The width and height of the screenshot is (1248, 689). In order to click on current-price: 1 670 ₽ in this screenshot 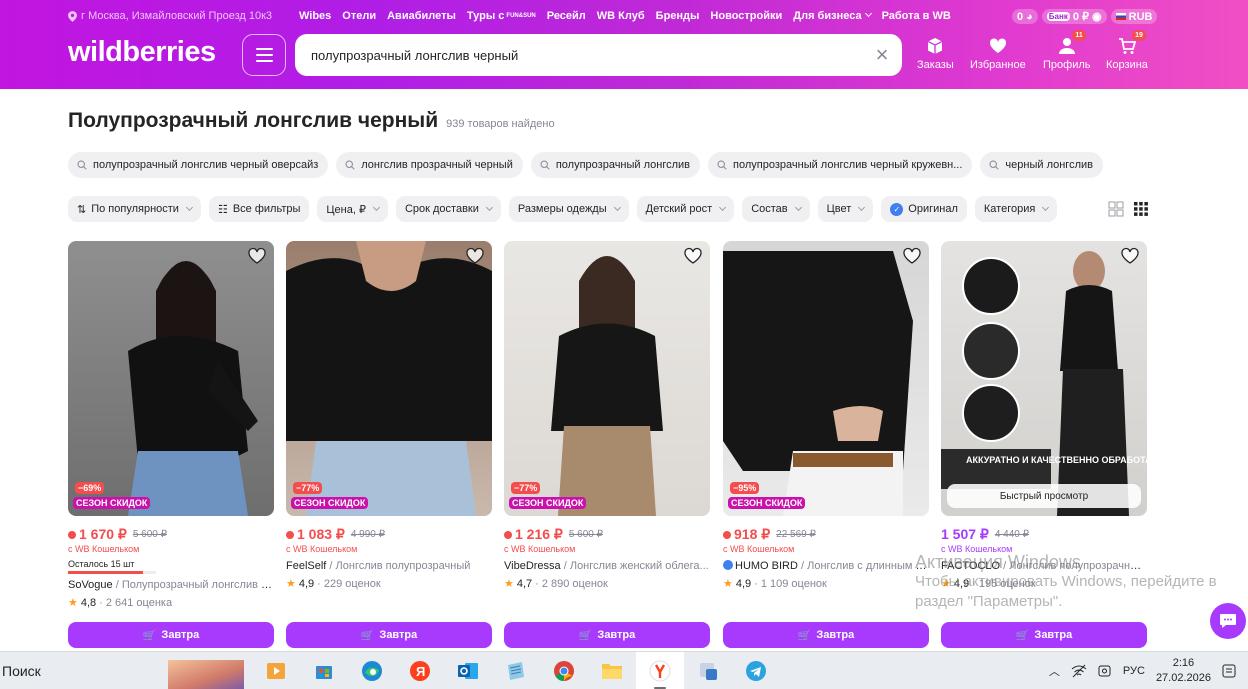, I will do `click(97, 534)`.